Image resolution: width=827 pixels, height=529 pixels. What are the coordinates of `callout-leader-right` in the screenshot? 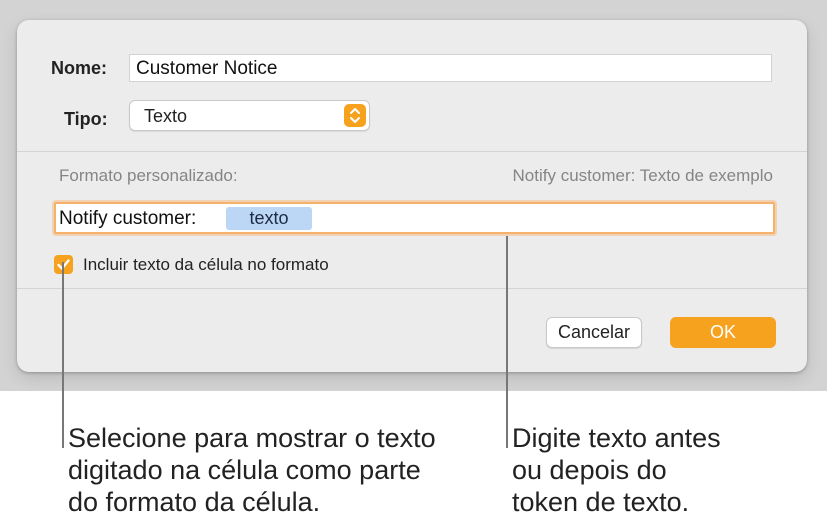 It's located at (507, 342).